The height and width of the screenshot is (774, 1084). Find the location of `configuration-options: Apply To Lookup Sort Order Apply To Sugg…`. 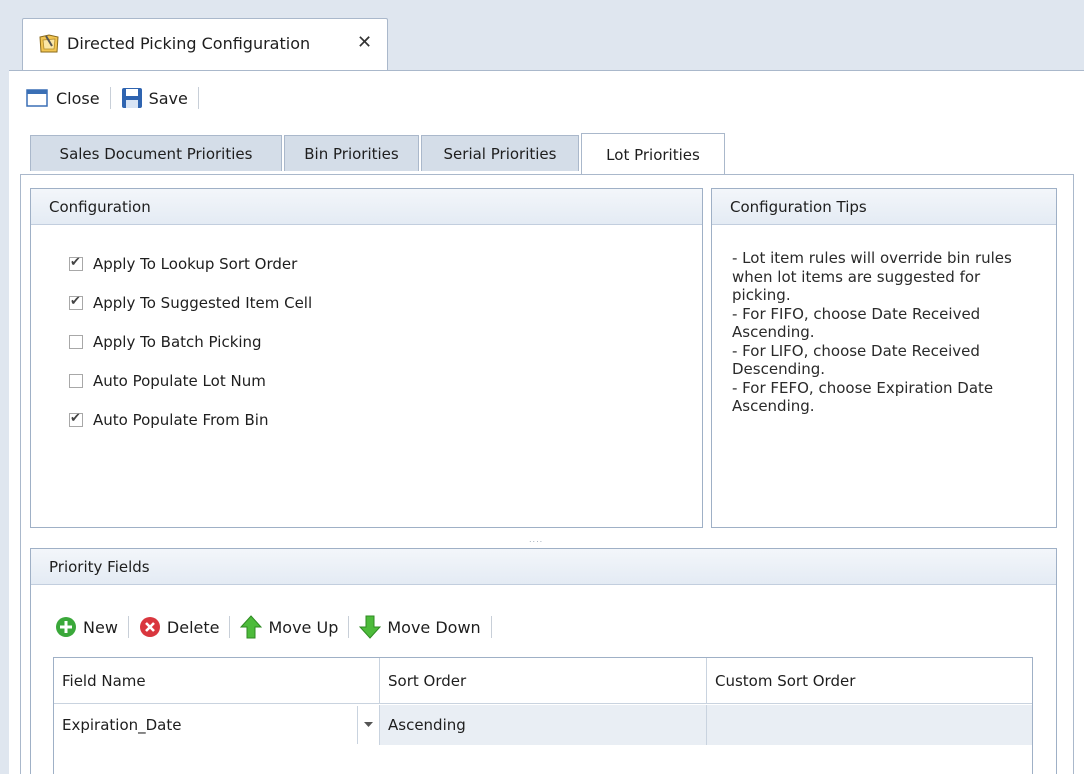

configuration-options: Apply To Lookup Sort Order Apply To Sugg… is located at coordinates (190, 342).